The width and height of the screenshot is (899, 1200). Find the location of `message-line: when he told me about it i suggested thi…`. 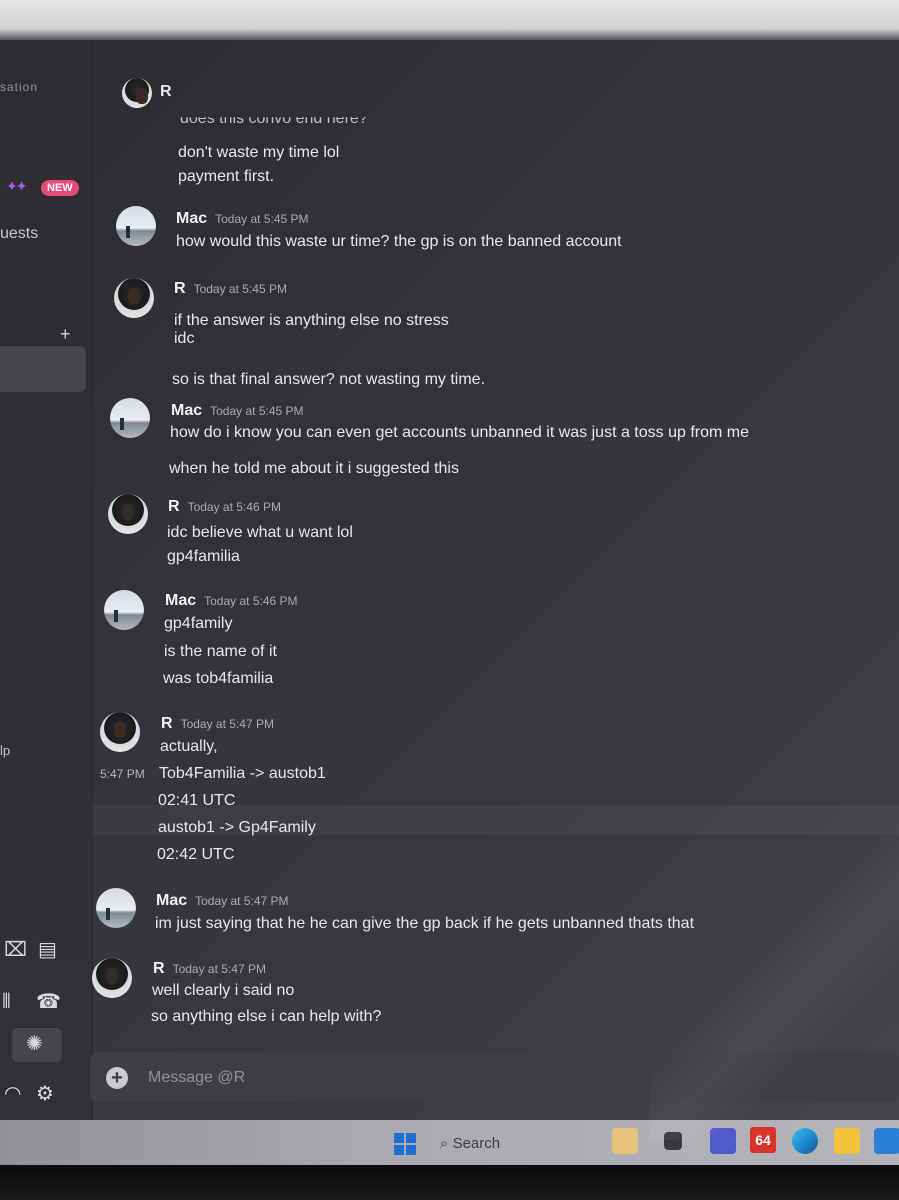

message-line: when he told me about it i suggested thi… is located at coordinates (314, 468).